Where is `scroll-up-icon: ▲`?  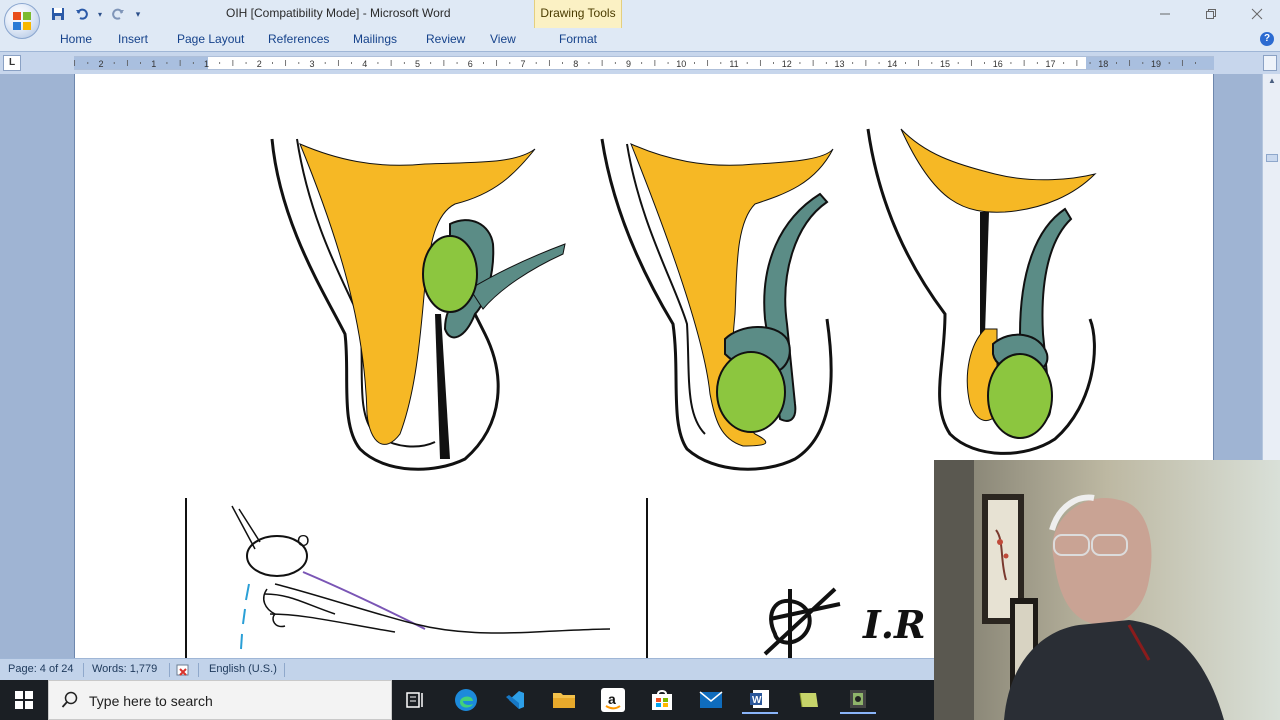
scroll-up-icon: ▲ is located at coordinates (1272, 82).